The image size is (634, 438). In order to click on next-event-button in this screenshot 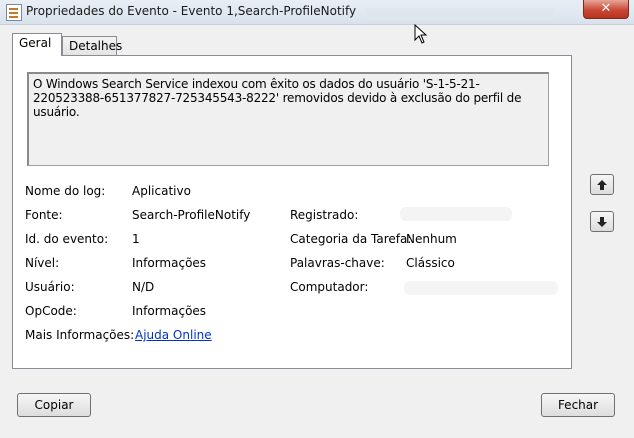, I will do `click(602, 221)`.